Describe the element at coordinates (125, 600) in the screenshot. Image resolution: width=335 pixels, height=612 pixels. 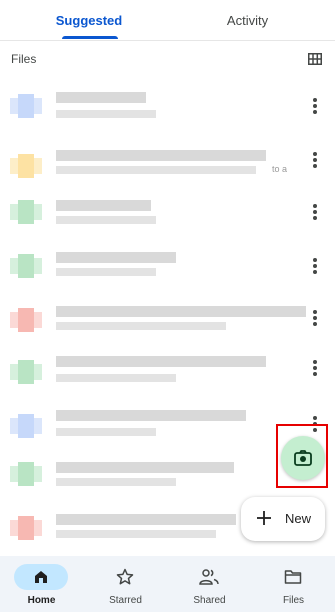
I see `nav-starred-label: Starred` at that location.